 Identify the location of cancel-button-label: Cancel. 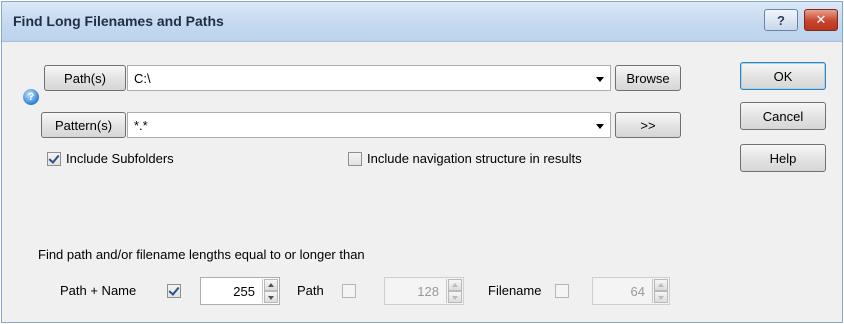
(783, 116).